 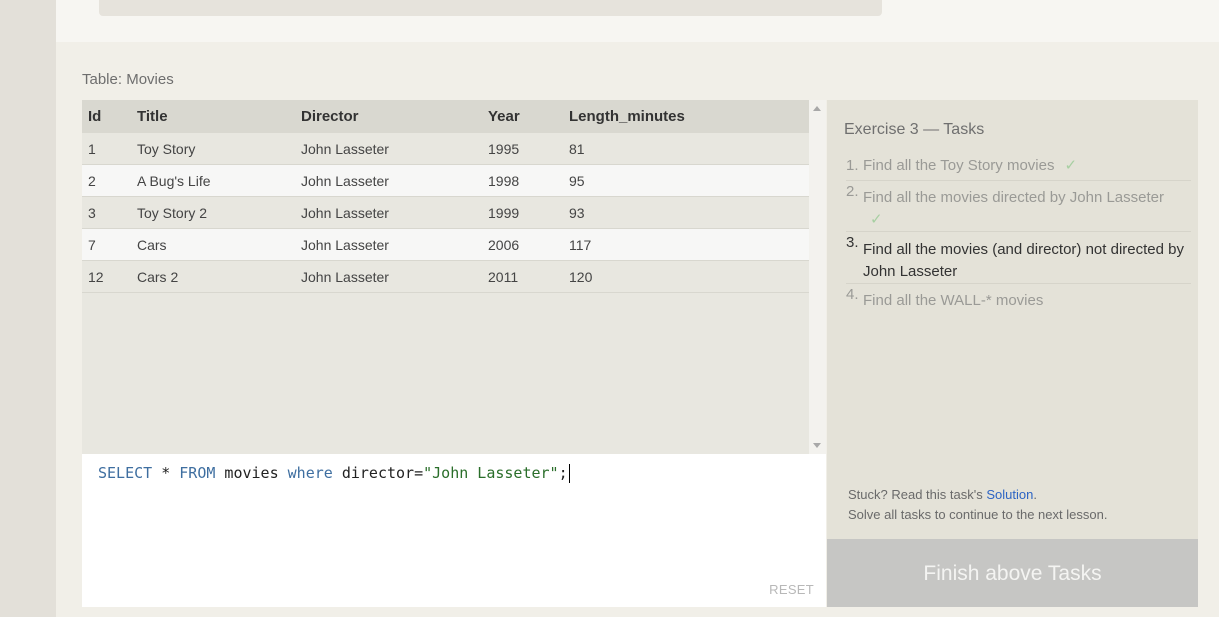 What do you see at coordinates (219, 116) in the screenshot?
I see `column-header-title: Title` at bounding box center [219, 116].